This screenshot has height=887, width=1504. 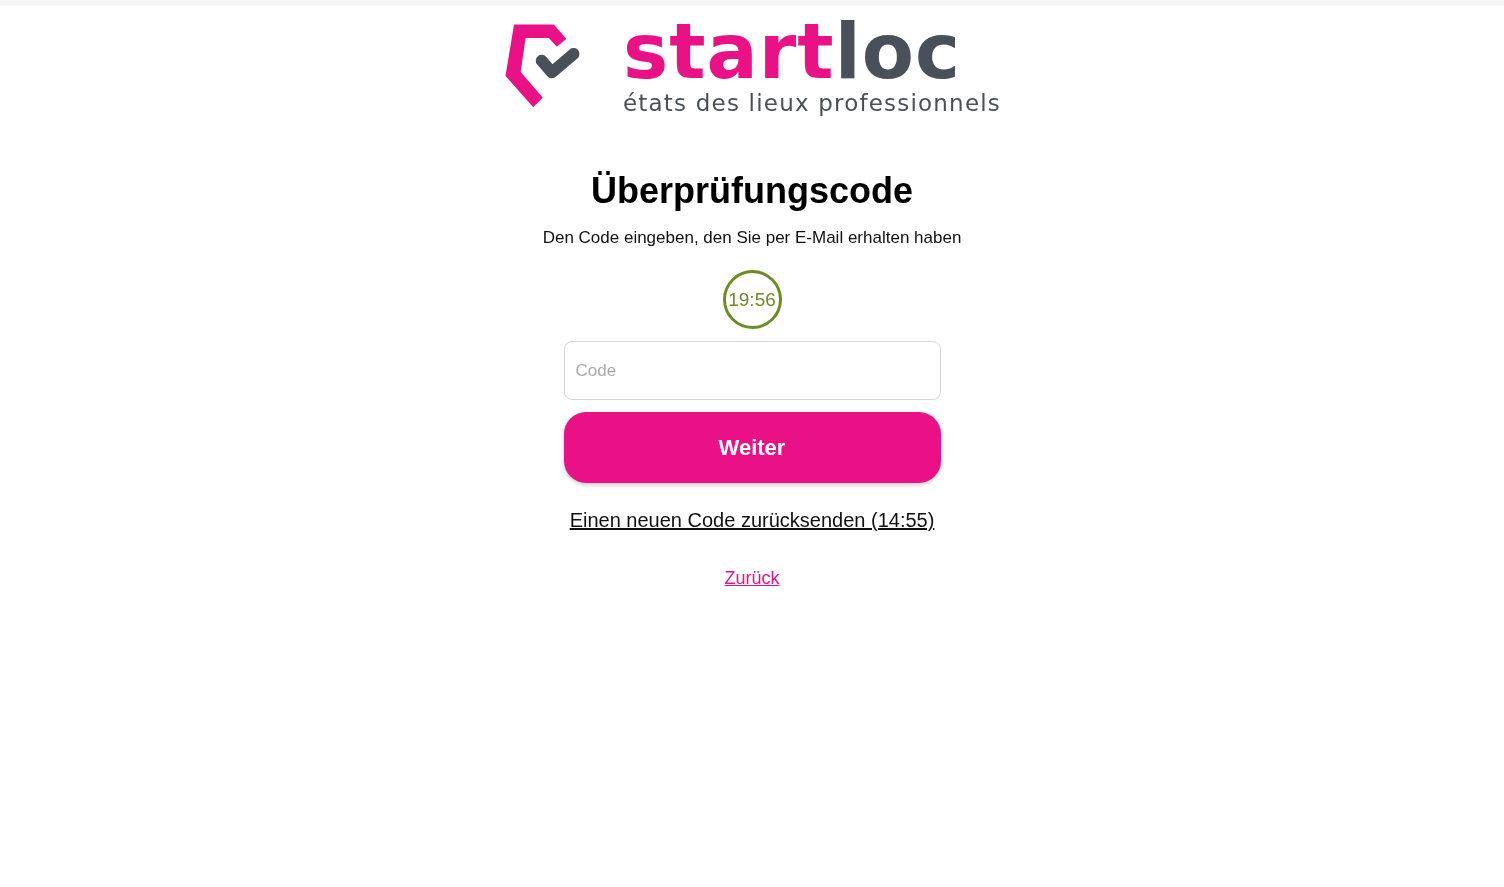 What do you see at coordinates (752, 191) in the screenshot?
I see `page-title: Überprüfungscode` at bounding box center [752, 191].